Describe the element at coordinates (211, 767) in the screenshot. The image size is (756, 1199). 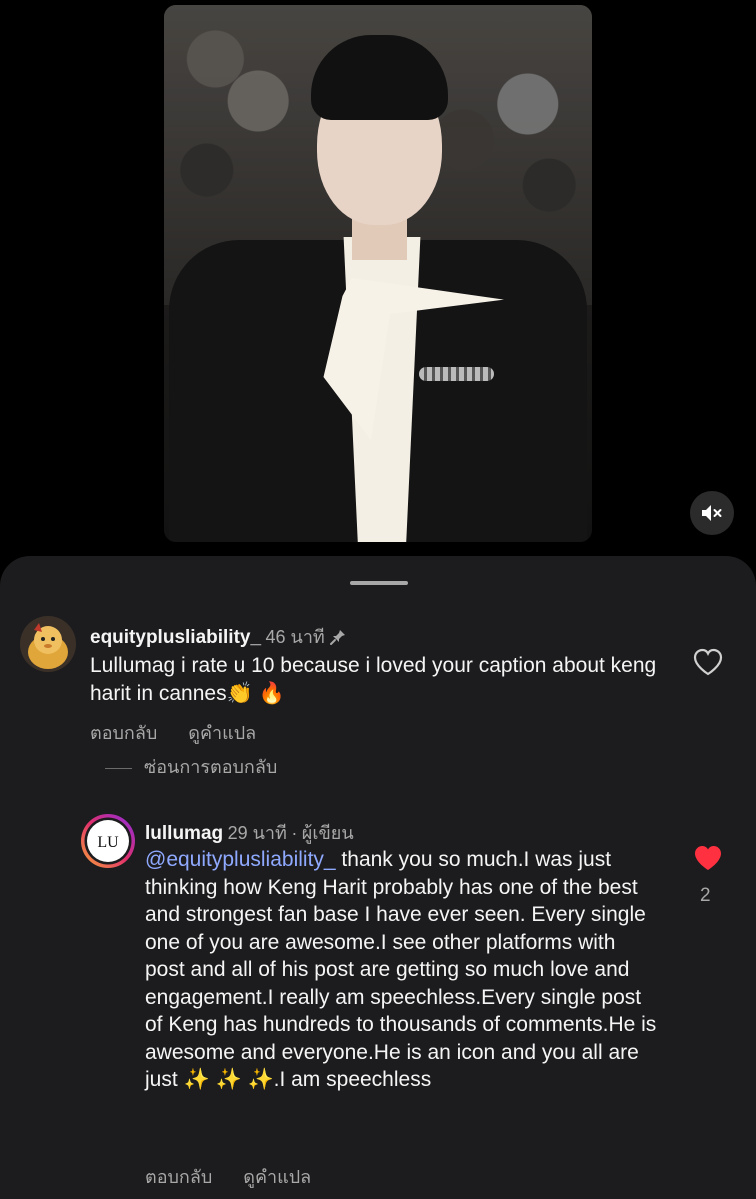
I see `hide-replies-label: ซ่อนการตอบกลับ` at that location.